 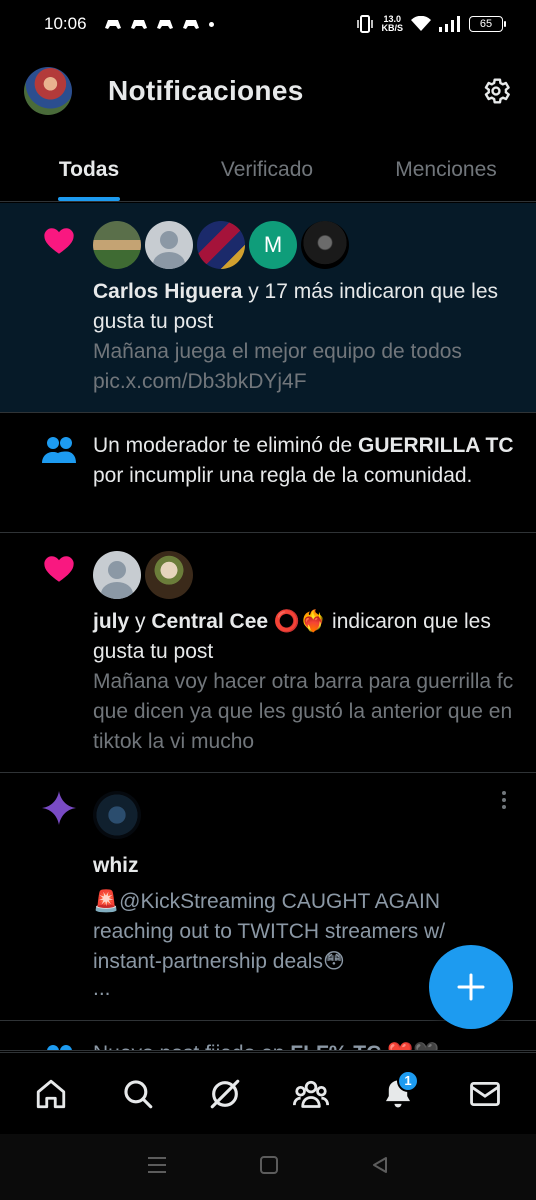 What do you see at coordinates (225, 445) in the screenshot?
I see `notification-message: Un moderador te eliminó de` at bounding box center [225, 445].